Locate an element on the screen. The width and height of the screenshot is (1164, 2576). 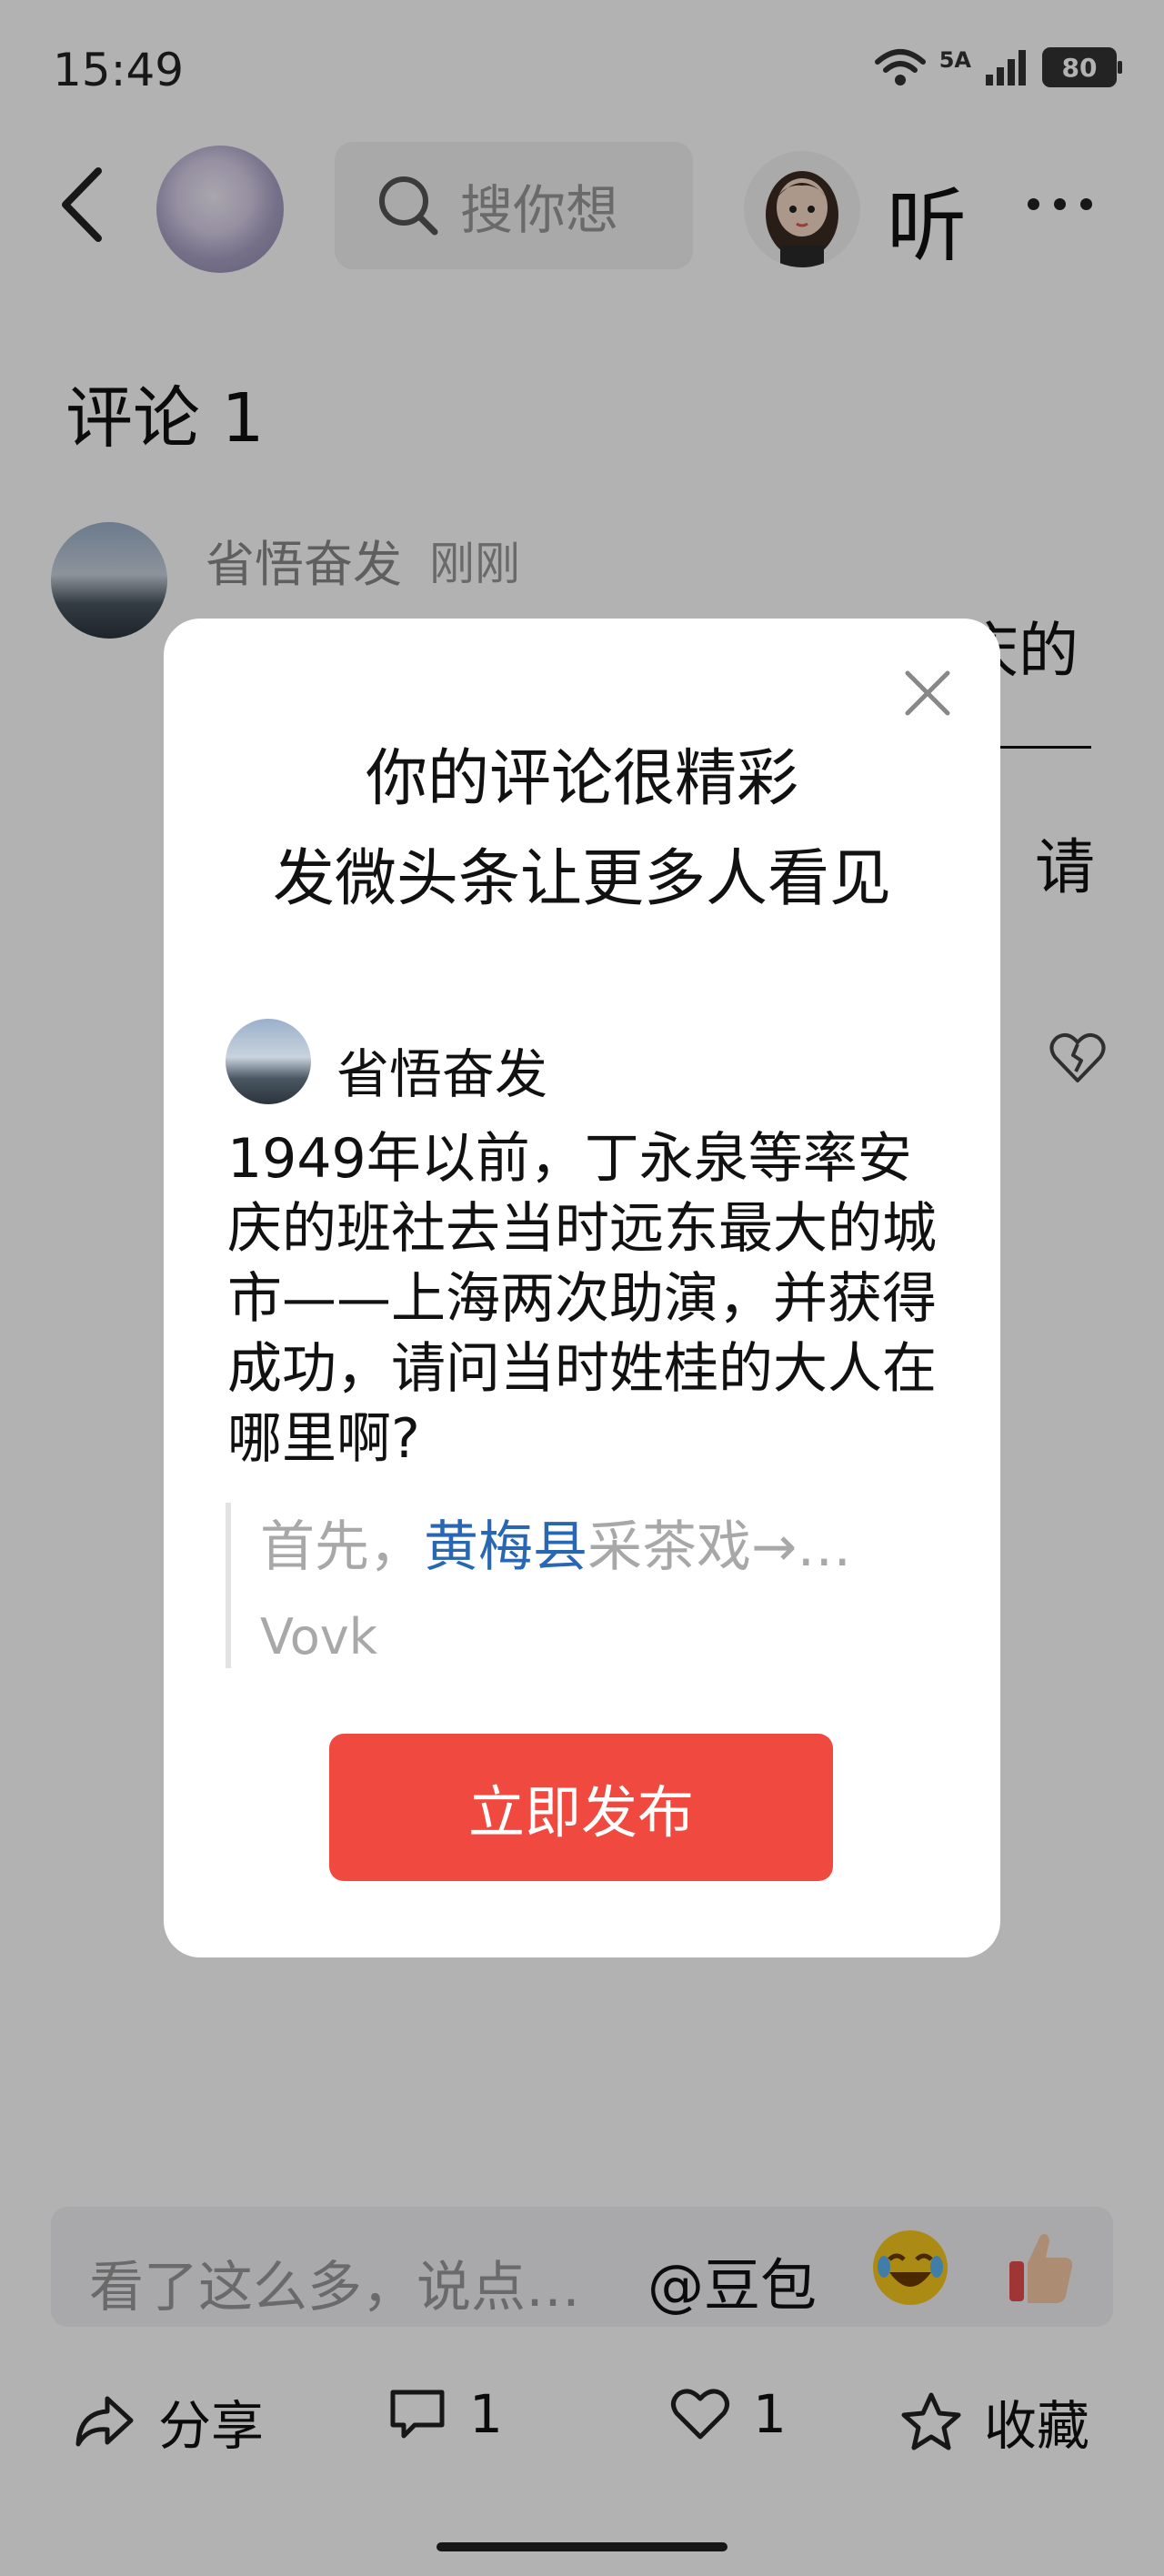
close-icon is located at coordinates (928, 693).